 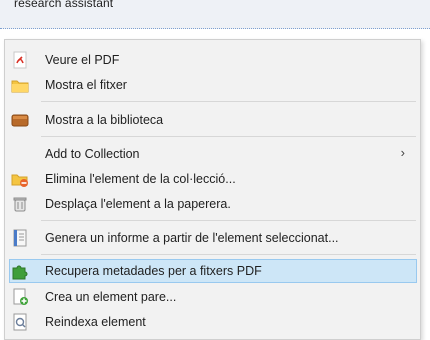 I want to click on menu-item-label: Reindexa element, so click(x=95, y=322).